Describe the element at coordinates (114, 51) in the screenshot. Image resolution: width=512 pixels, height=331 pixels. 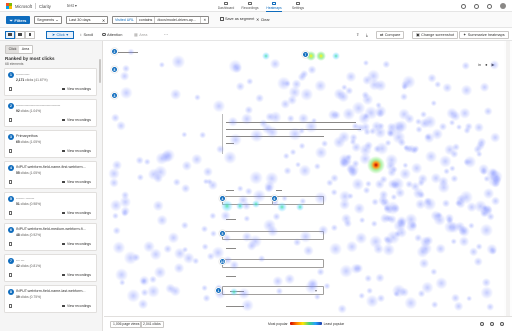
I see `heatmap-pin: 2` at that location.